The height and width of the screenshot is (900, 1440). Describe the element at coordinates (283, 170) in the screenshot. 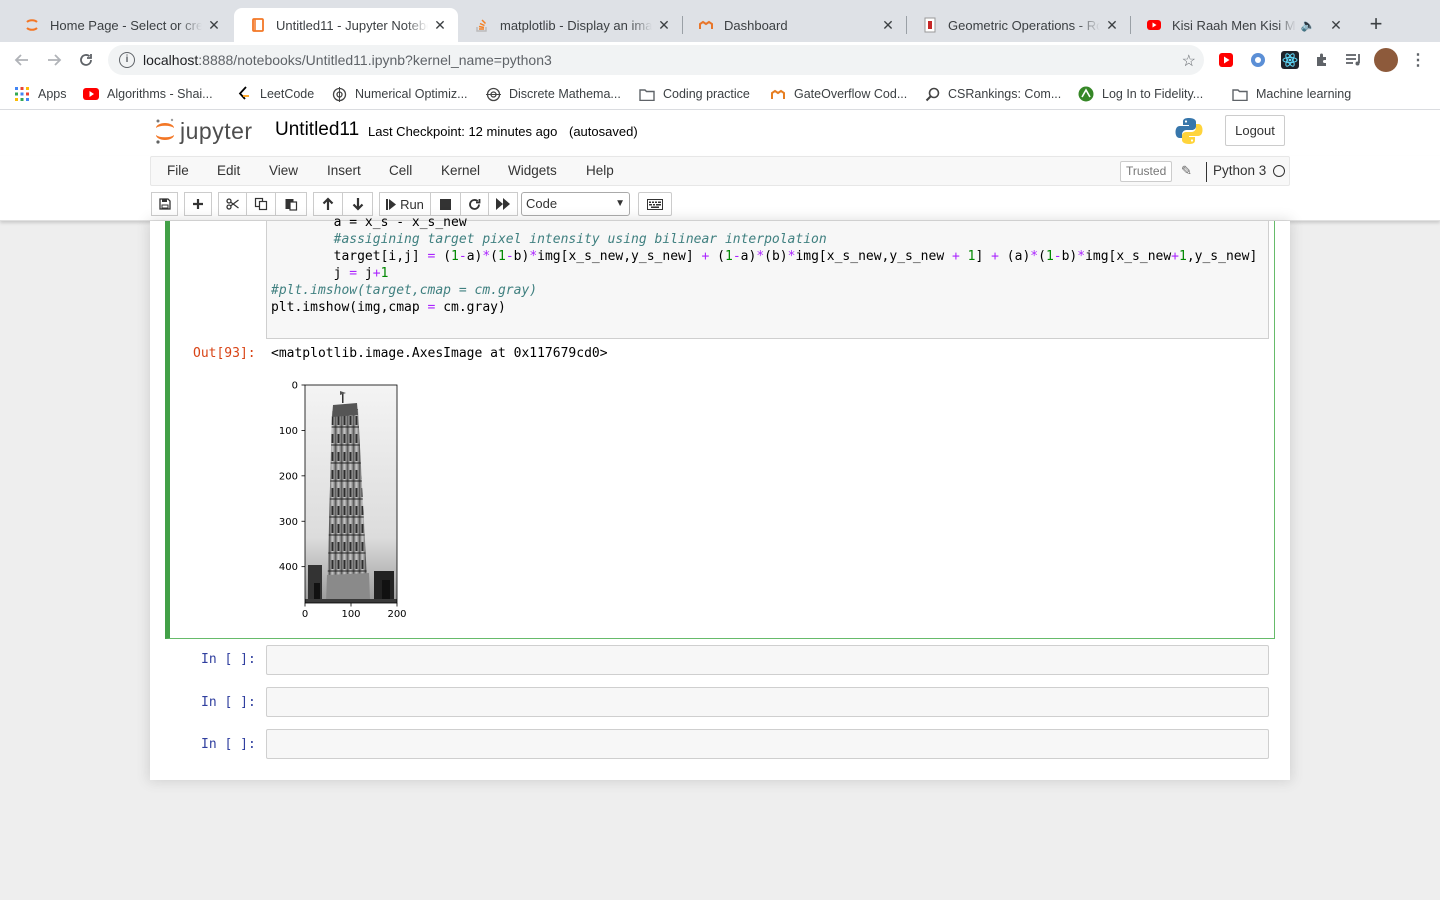

I see `menu-view: View` at that location.